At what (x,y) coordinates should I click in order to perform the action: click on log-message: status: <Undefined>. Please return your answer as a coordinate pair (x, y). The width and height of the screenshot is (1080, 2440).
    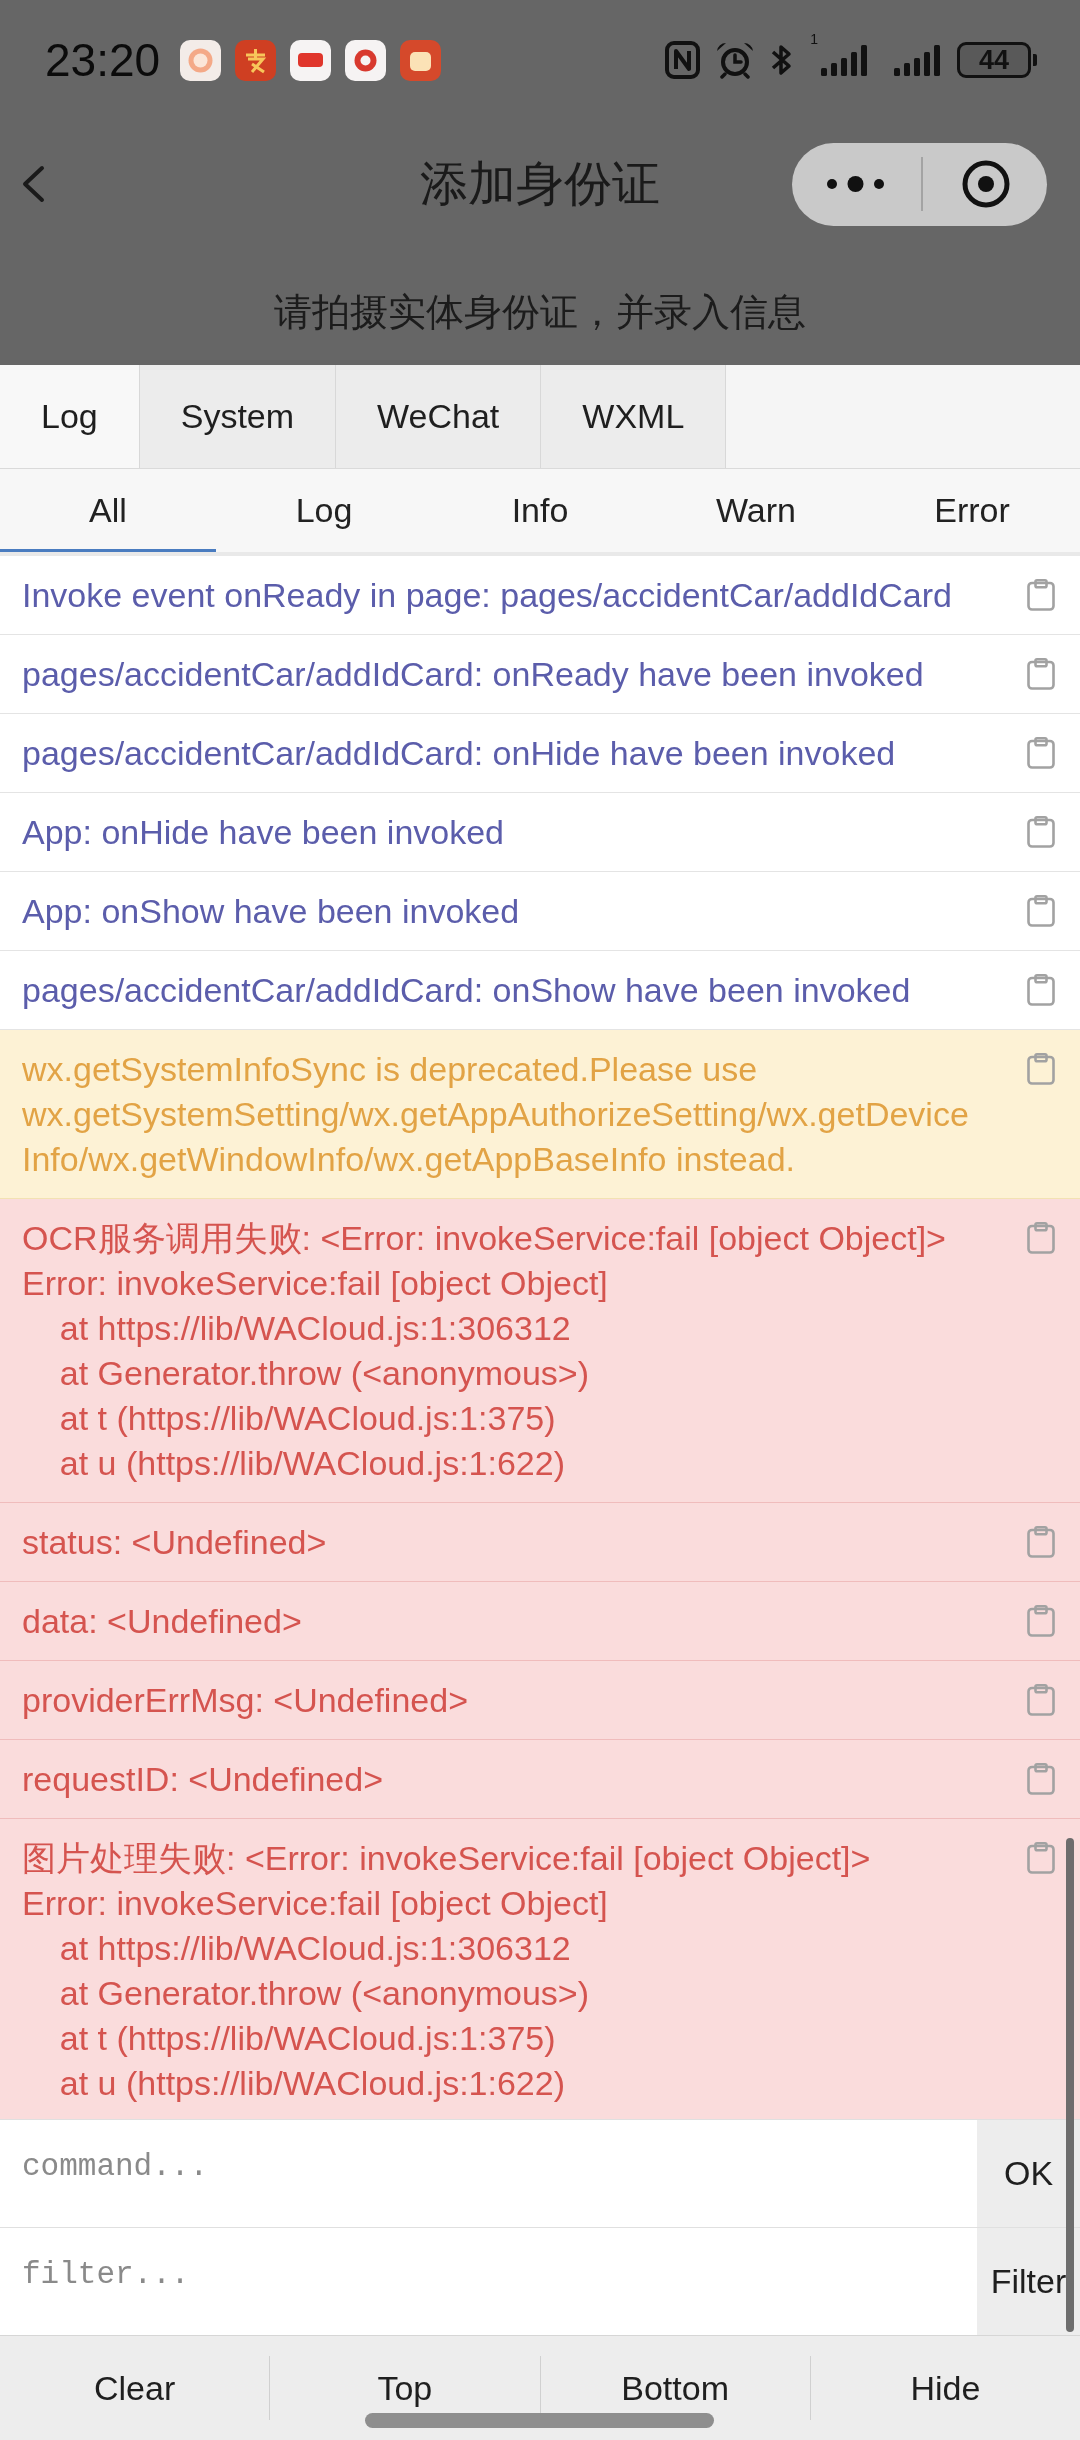
    Looking at the image, I should click on (175, 1542).